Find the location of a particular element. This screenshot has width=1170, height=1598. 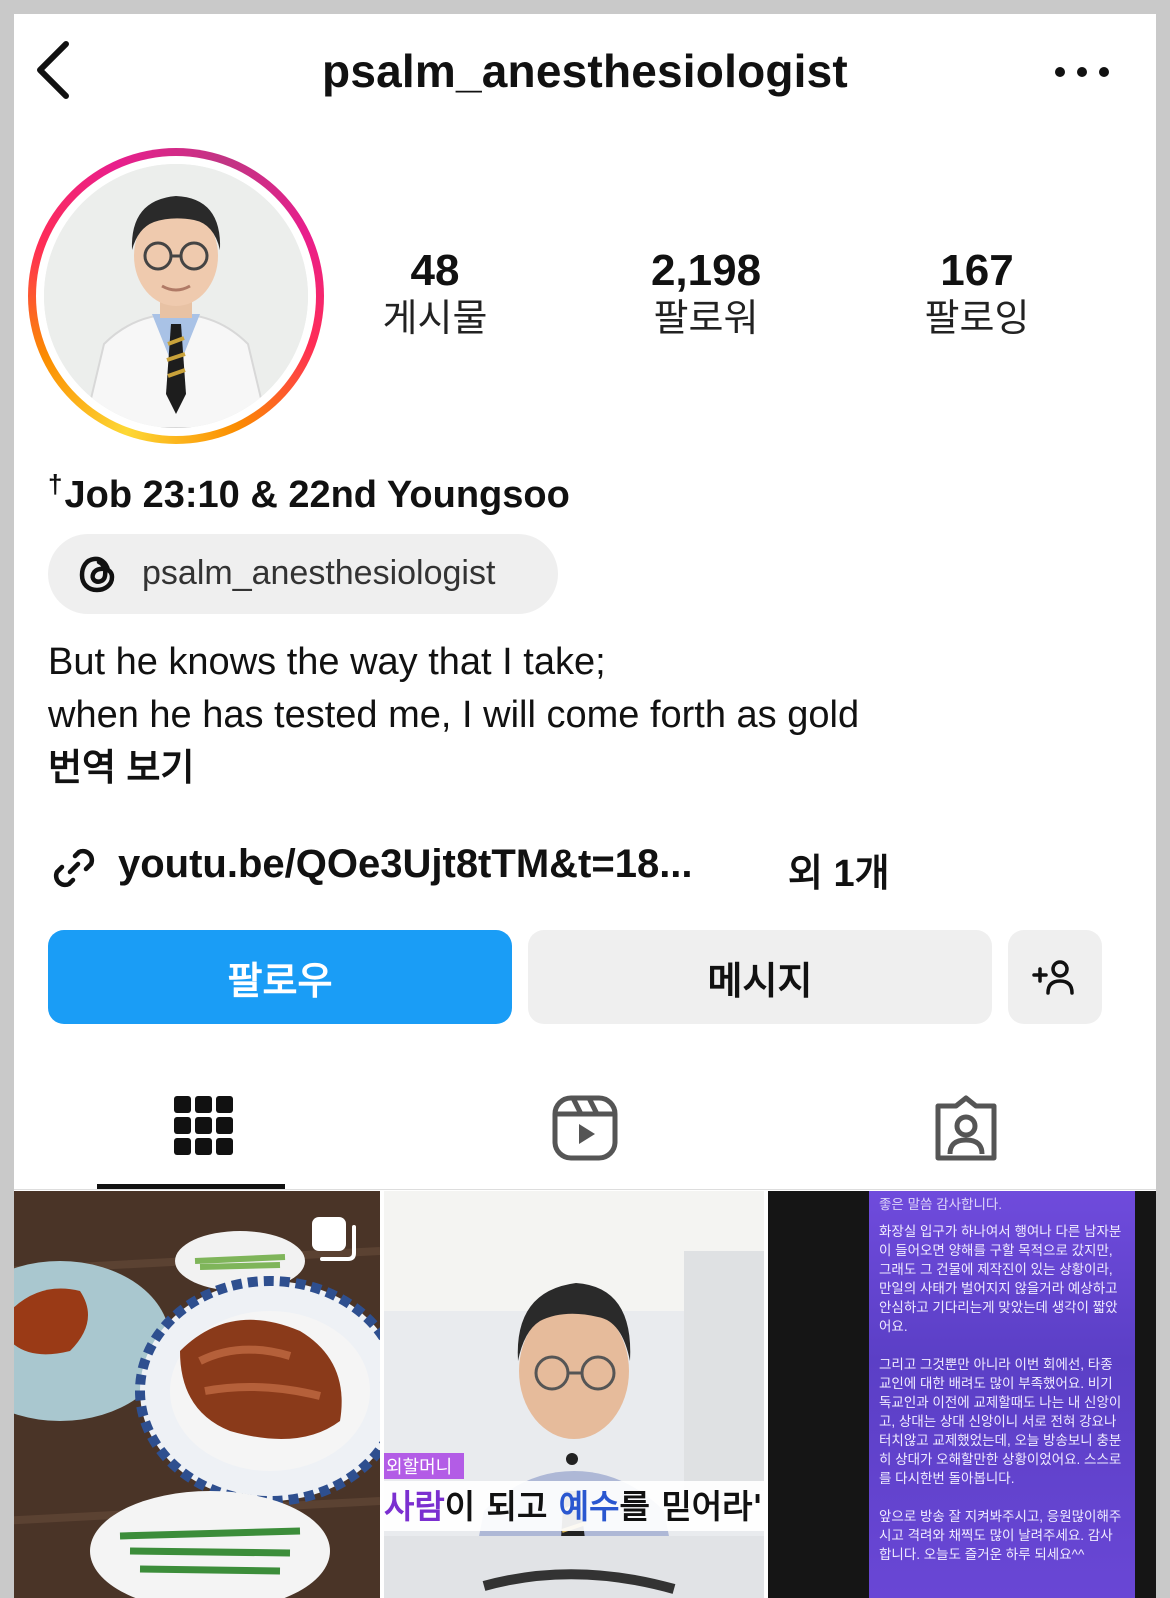

posts-count: 48 is located at coordinates (435, 270).